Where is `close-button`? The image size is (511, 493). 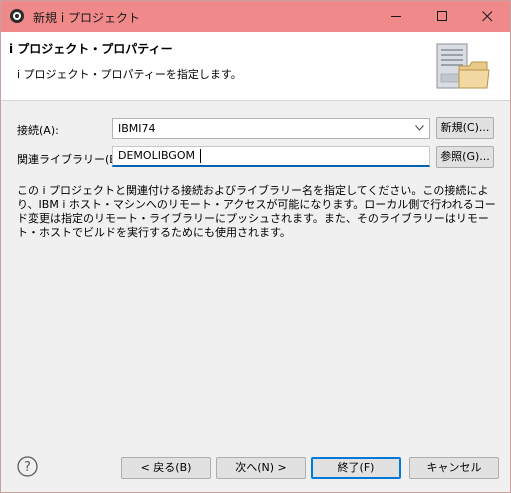
close-button is located at coordinates (487, 16).